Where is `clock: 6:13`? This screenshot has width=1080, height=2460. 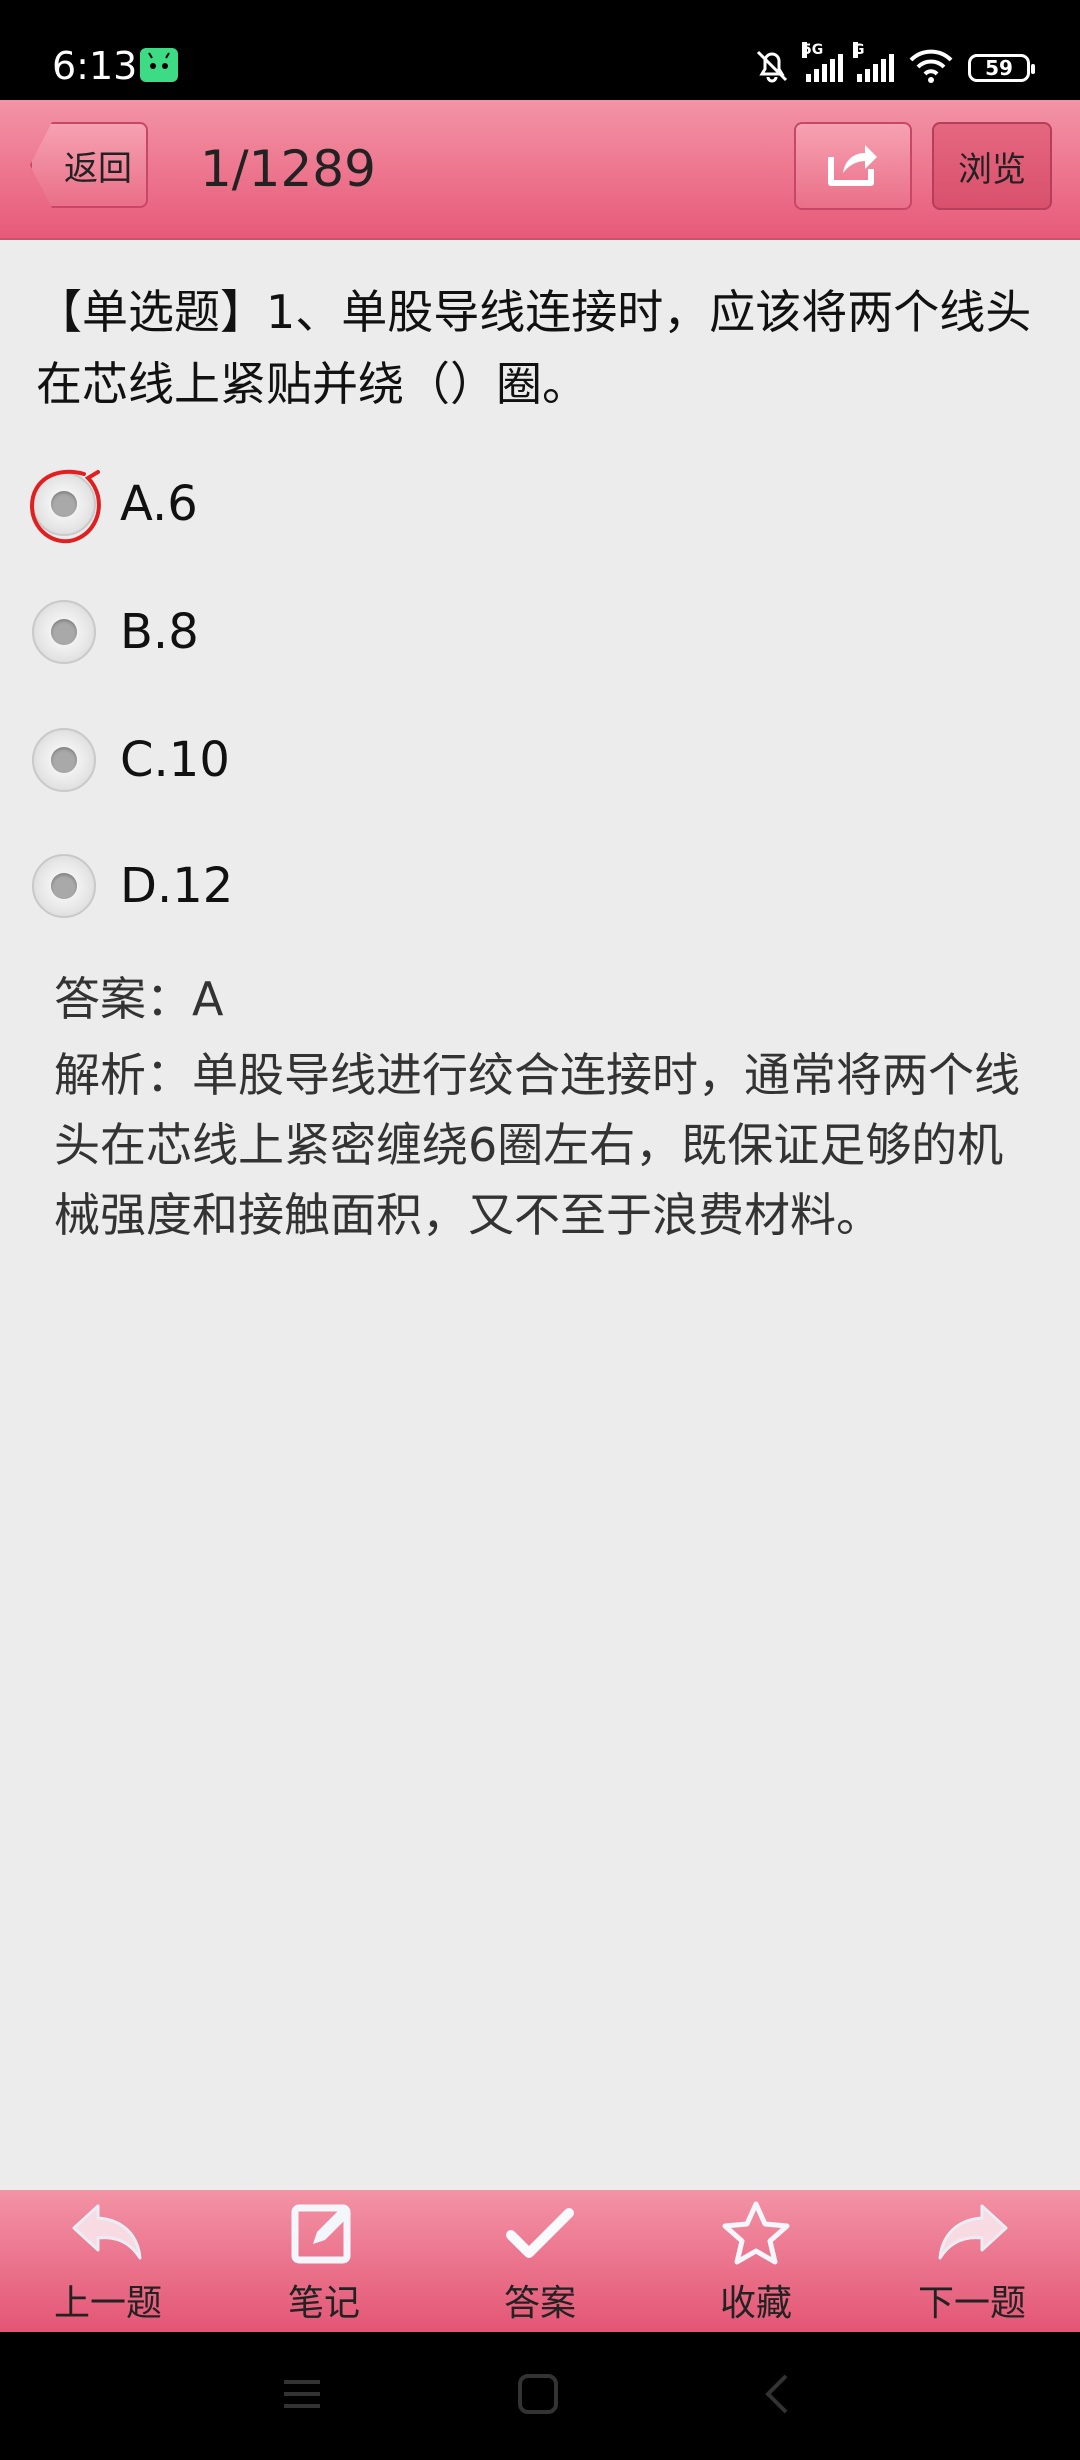 clock: 6:13 is located at coordinates (95, 66).